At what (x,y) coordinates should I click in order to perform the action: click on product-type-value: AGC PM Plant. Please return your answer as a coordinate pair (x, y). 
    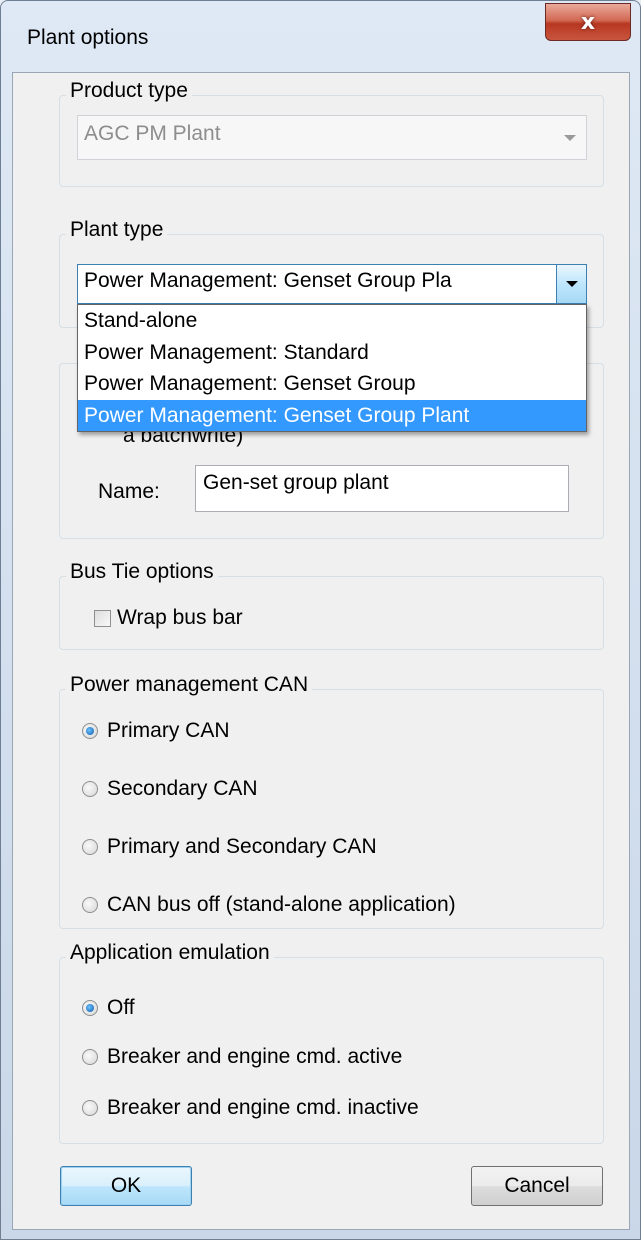
    Looking at the image, I should click on (152, 133).